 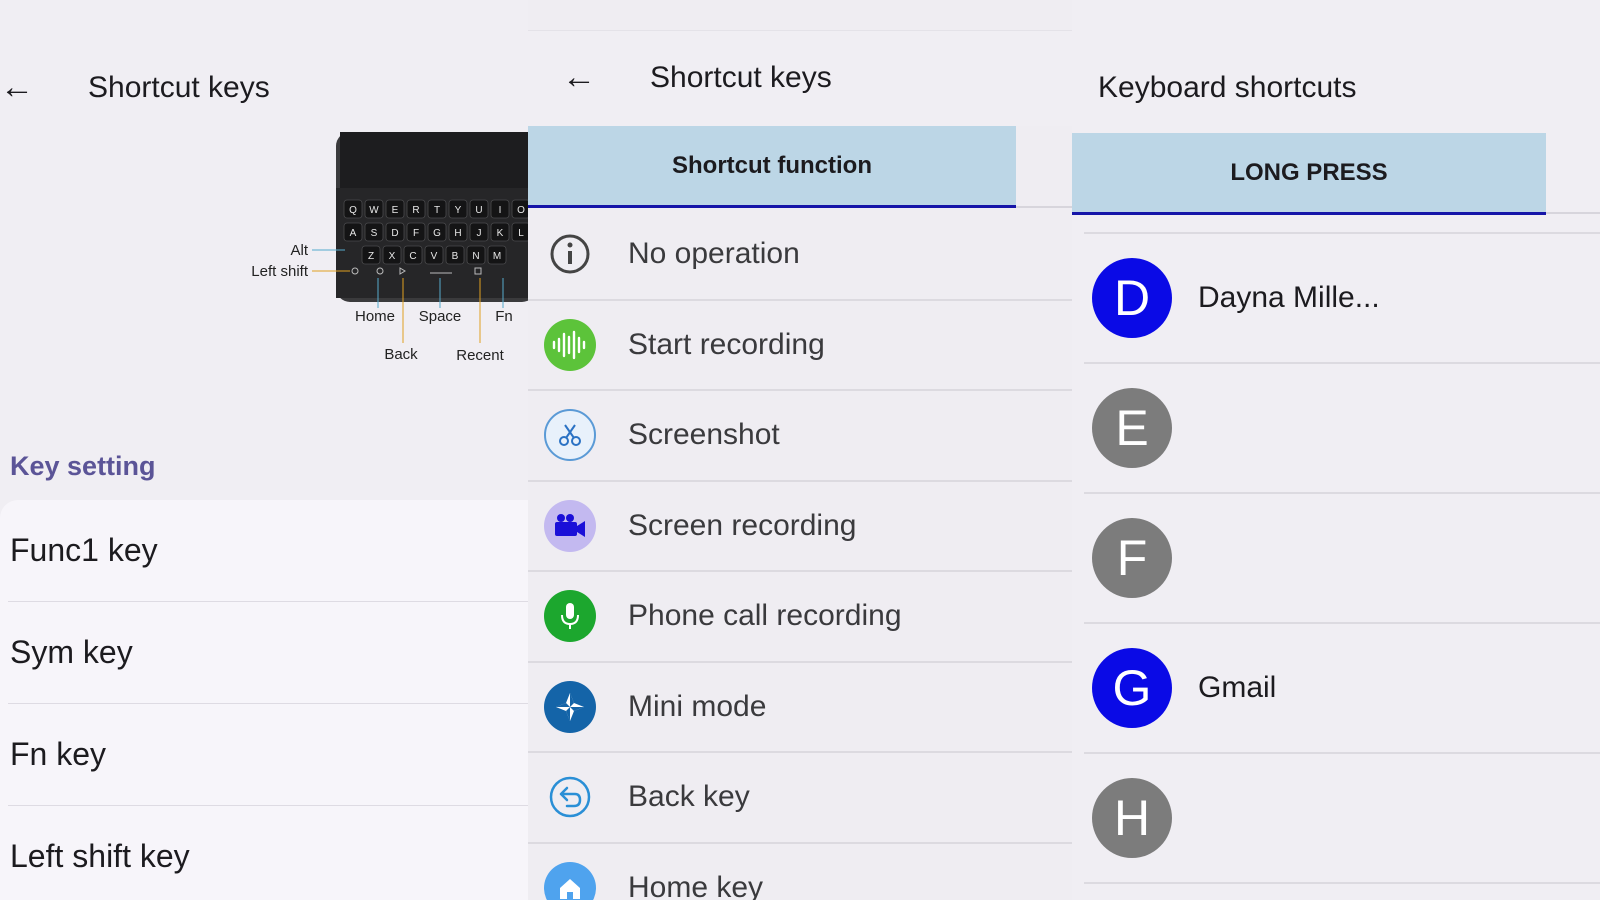 I want to click on contact-name: Gmail, so click(x=1237, y=687).